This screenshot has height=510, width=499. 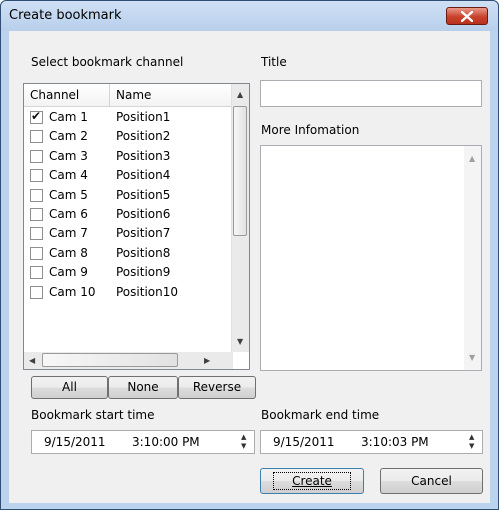 I want to click on scroll-right-icon: ▶, so click(x=207, y=360).